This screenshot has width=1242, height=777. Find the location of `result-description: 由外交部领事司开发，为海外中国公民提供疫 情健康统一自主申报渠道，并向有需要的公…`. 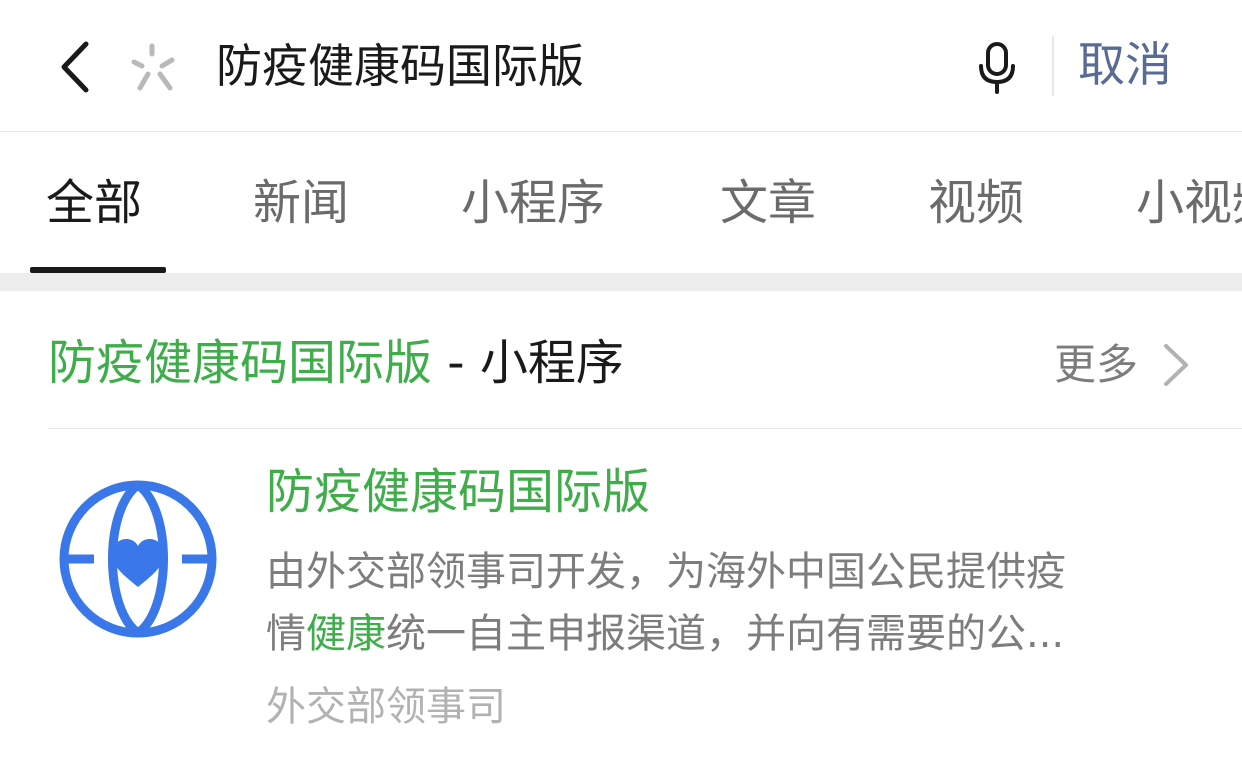

result-description: 由外交部领事司开发，为海外中国公民提供疫 情健康统一自主申报渠道，并向有需要的公… is located at coordinates (731, 603).